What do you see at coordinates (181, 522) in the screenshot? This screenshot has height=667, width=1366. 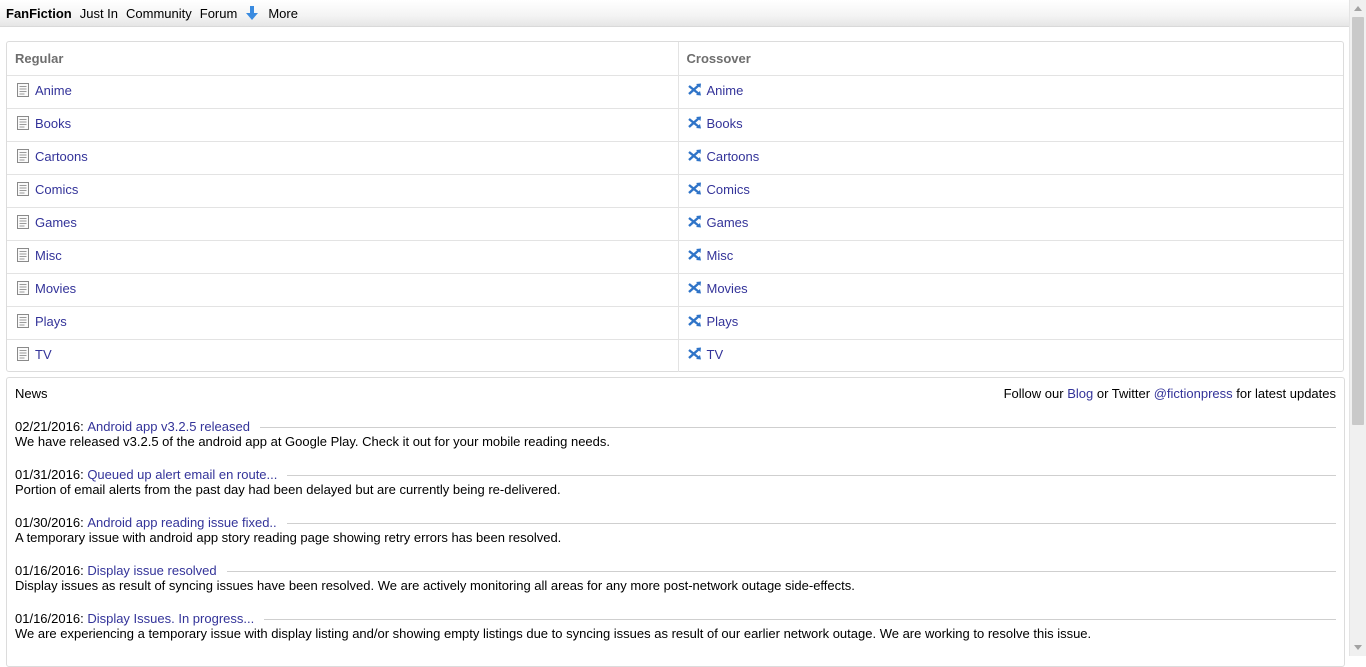 I see `news-headline-link: Android app reading issue fixed..` at bounding box center [181, 522].